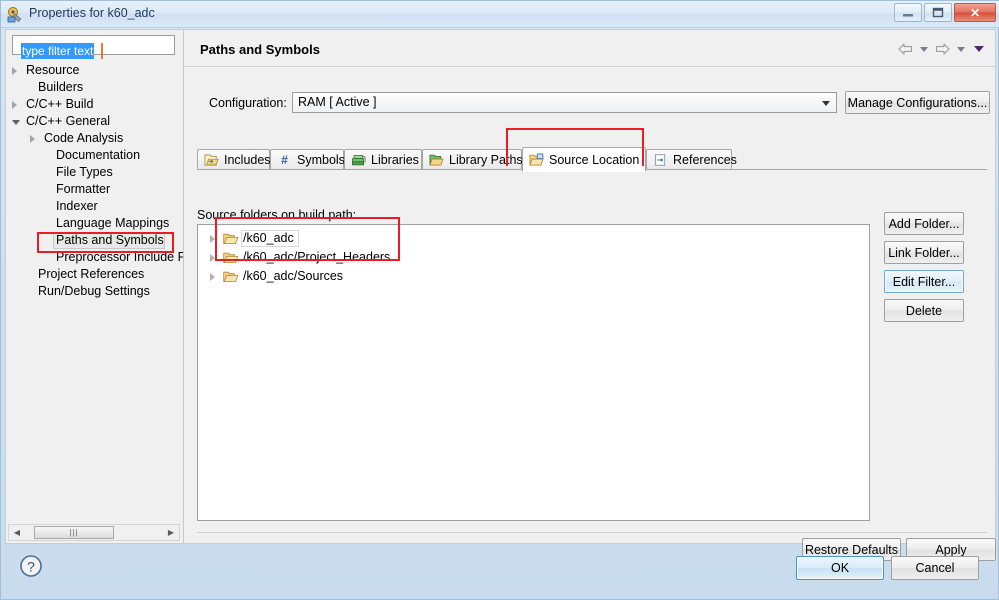 This screenshot has width=999, height=600. What do you see at coordinates (110, 240) in the screenshot?
I see `sidebar-item-label: Paths and Symbols` at bounding box center [110, 240].